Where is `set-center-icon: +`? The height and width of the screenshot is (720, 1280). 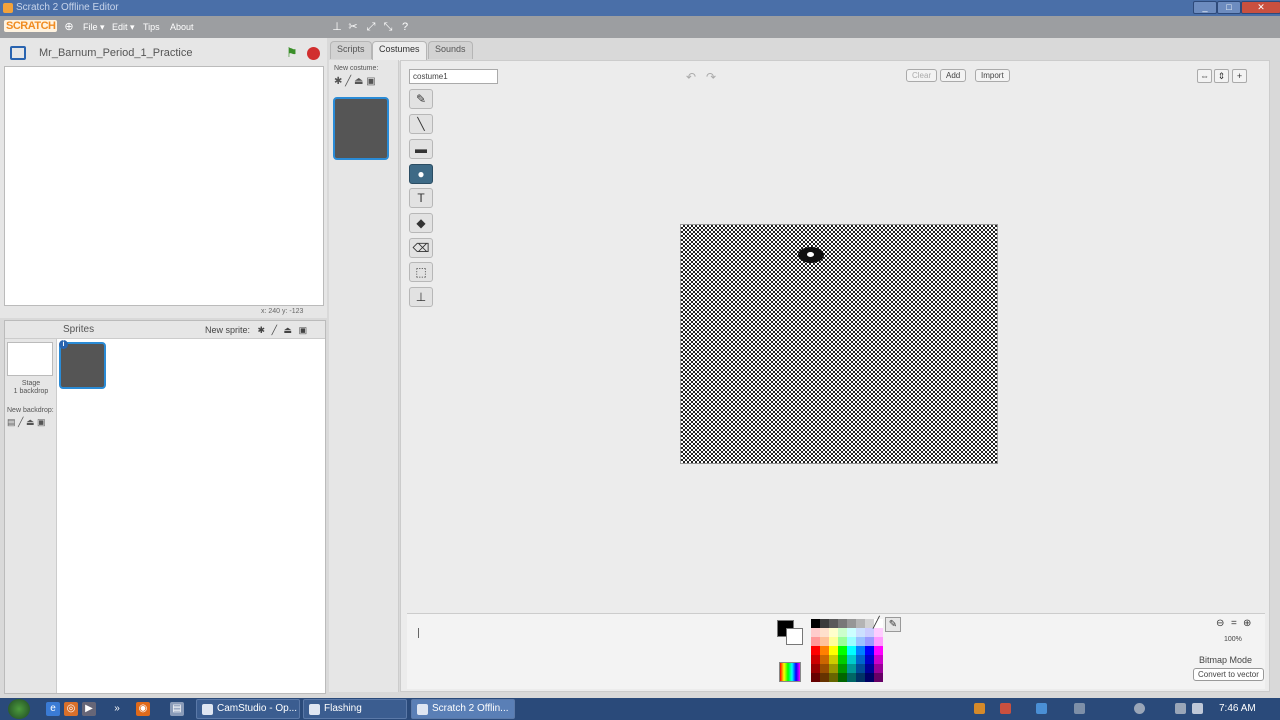
set-center-icon: + is located at coordinates (1239, 76).